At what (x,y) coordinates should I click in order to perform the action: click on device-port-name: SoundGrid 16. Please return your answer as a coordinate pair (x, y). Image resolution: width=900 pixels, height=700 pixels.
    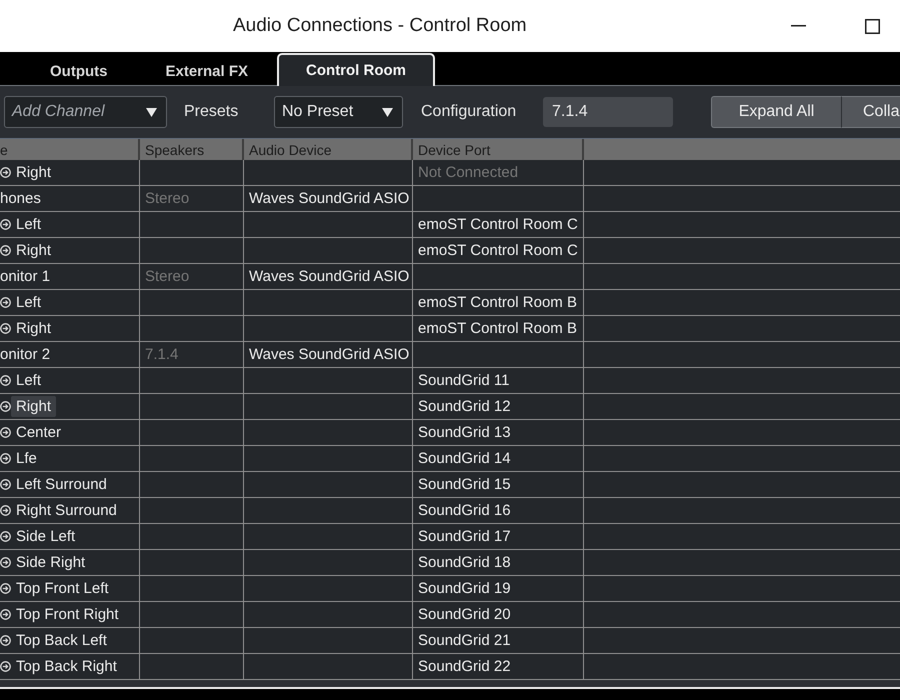
    Looking at the image, I should click on (464, 510).